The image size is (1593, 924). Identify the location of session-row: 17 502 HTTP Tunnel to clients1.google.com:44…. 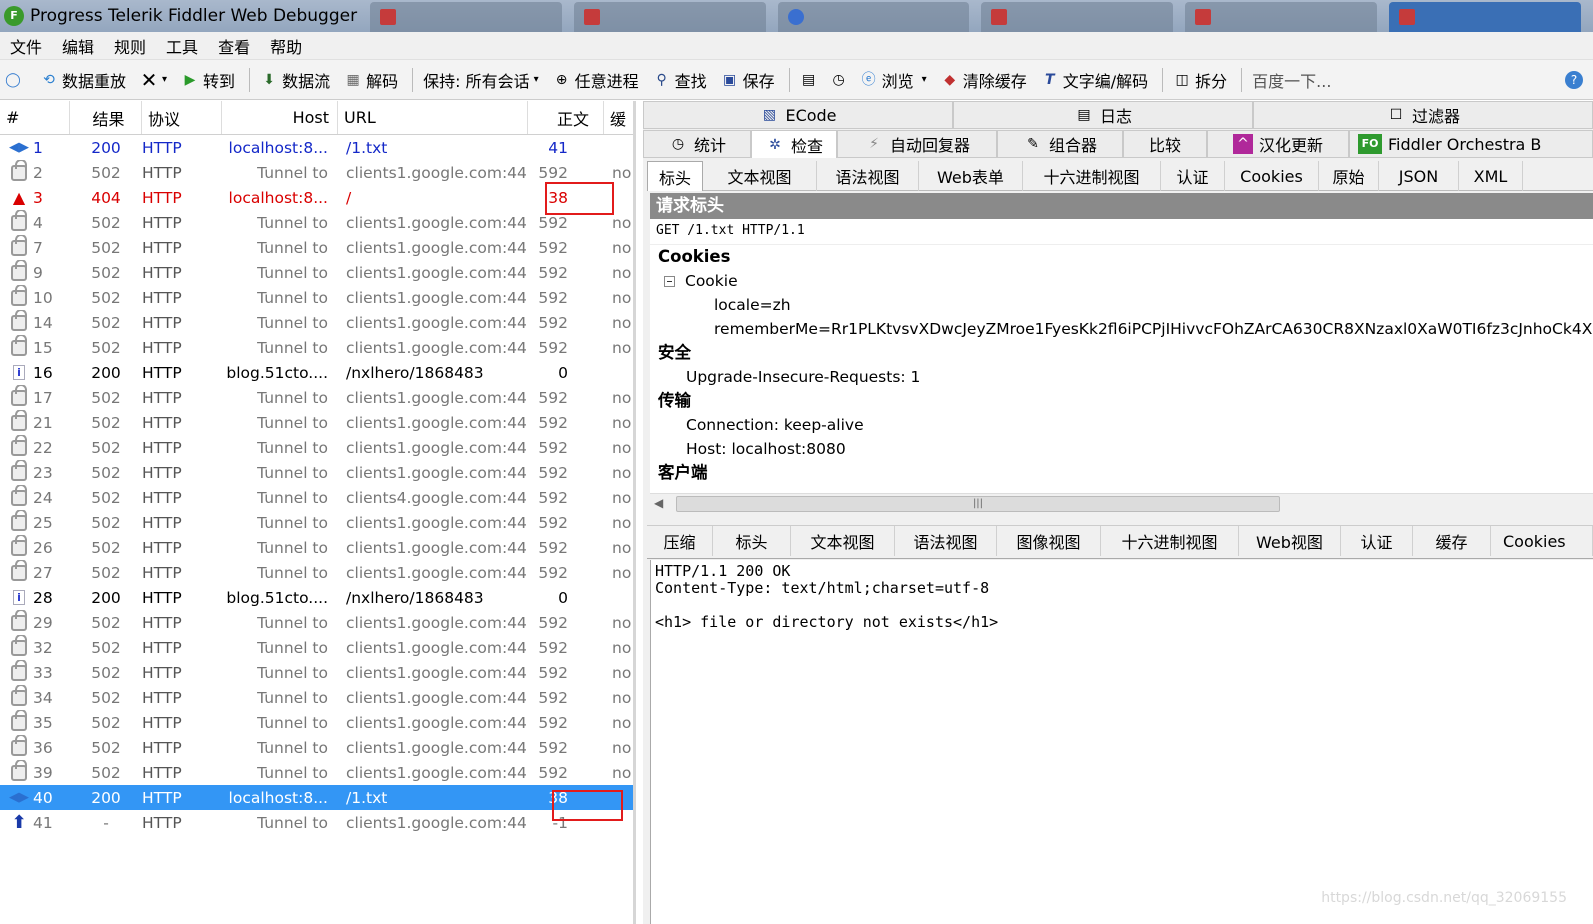
(316, 397).